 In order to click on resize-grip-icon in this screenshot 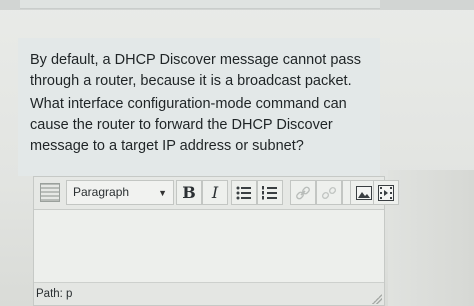, I will do `click(377, 299)`.